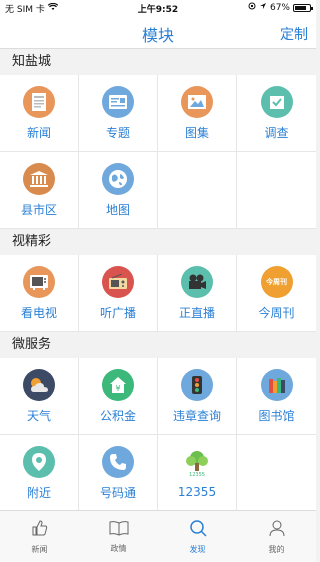 This screenshot has height=562, width=320. I want to click on module-label: 违章查询, so click(196, 415).